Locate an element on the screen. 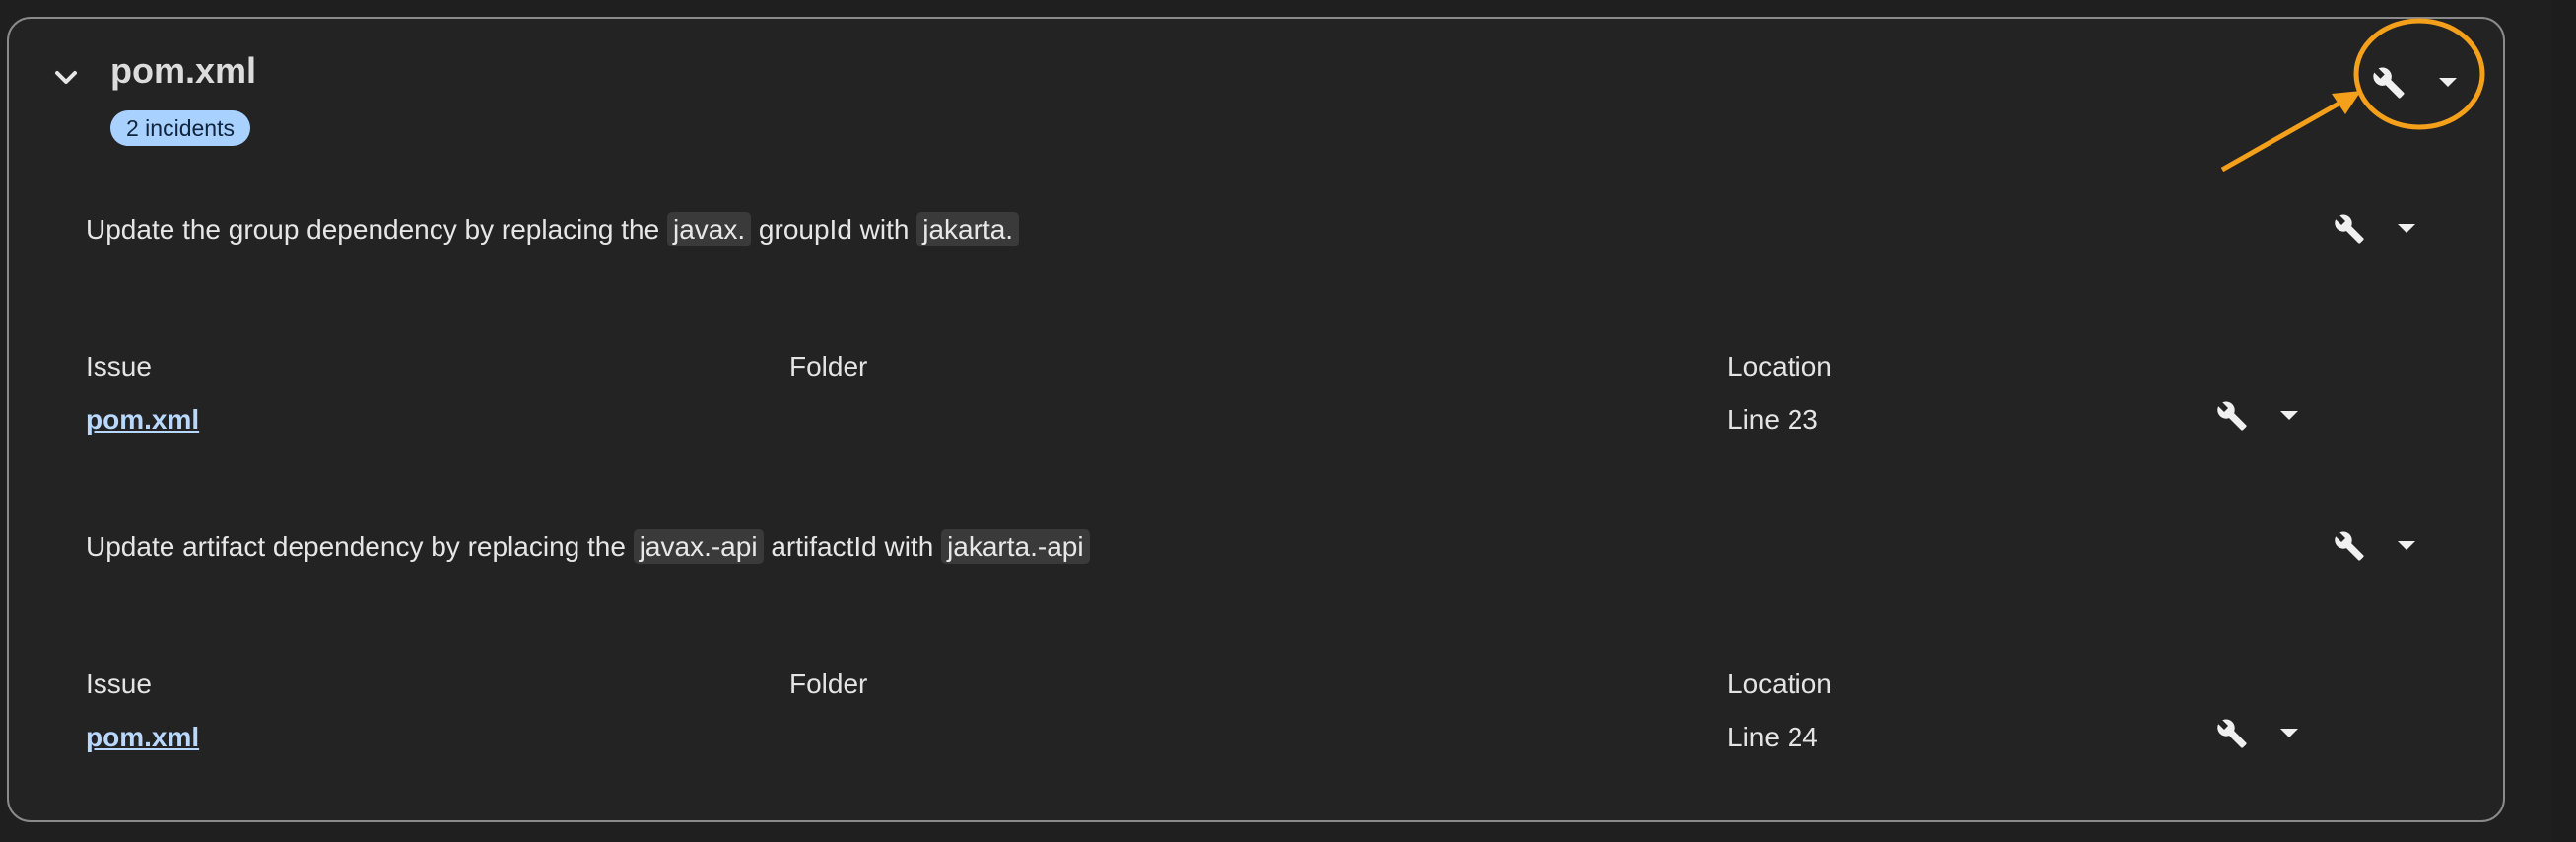 The height and width of the screenshot is (842, 2576). inline-code: javax.-api is located at coordinates (698, 546).